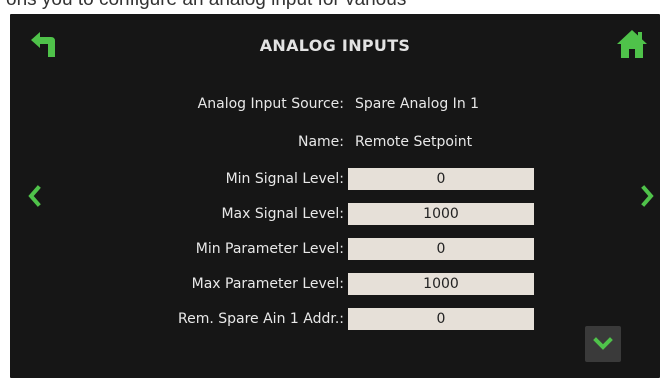 The width and height of the screenshot is (665, 382). Describe the element at coordinates (335, 45) in the screenshot. I see `page-title: ANALOG INPUTS` at that location.